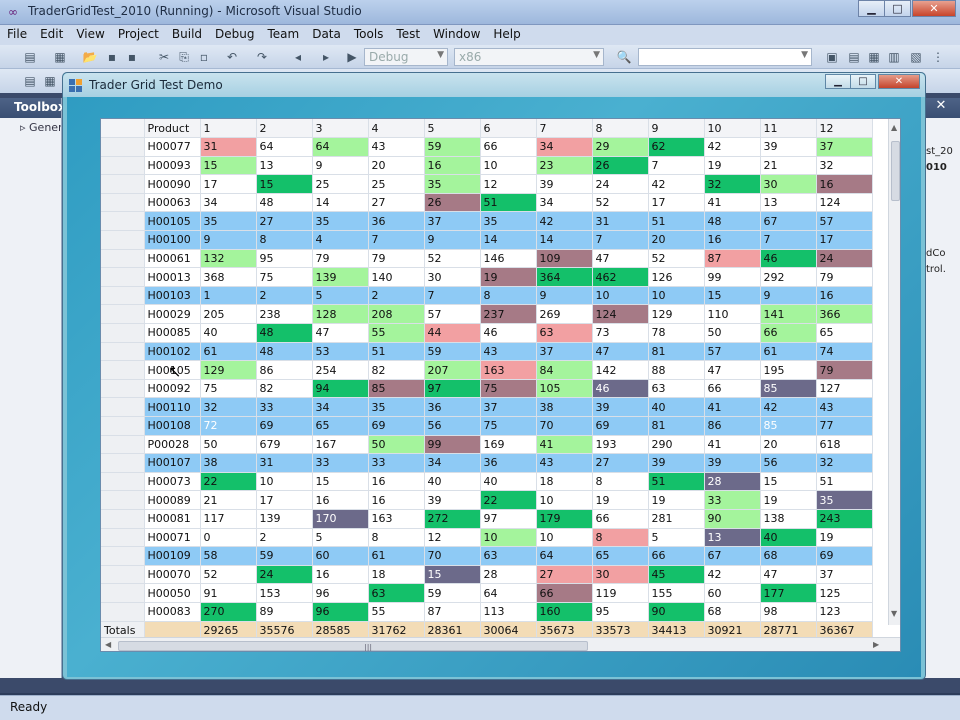 The image size is (960, 720). What do you see at coordinates (564, 575) in the screenshot?
I see `value-cell: 27` at bounding box center [564, 575].